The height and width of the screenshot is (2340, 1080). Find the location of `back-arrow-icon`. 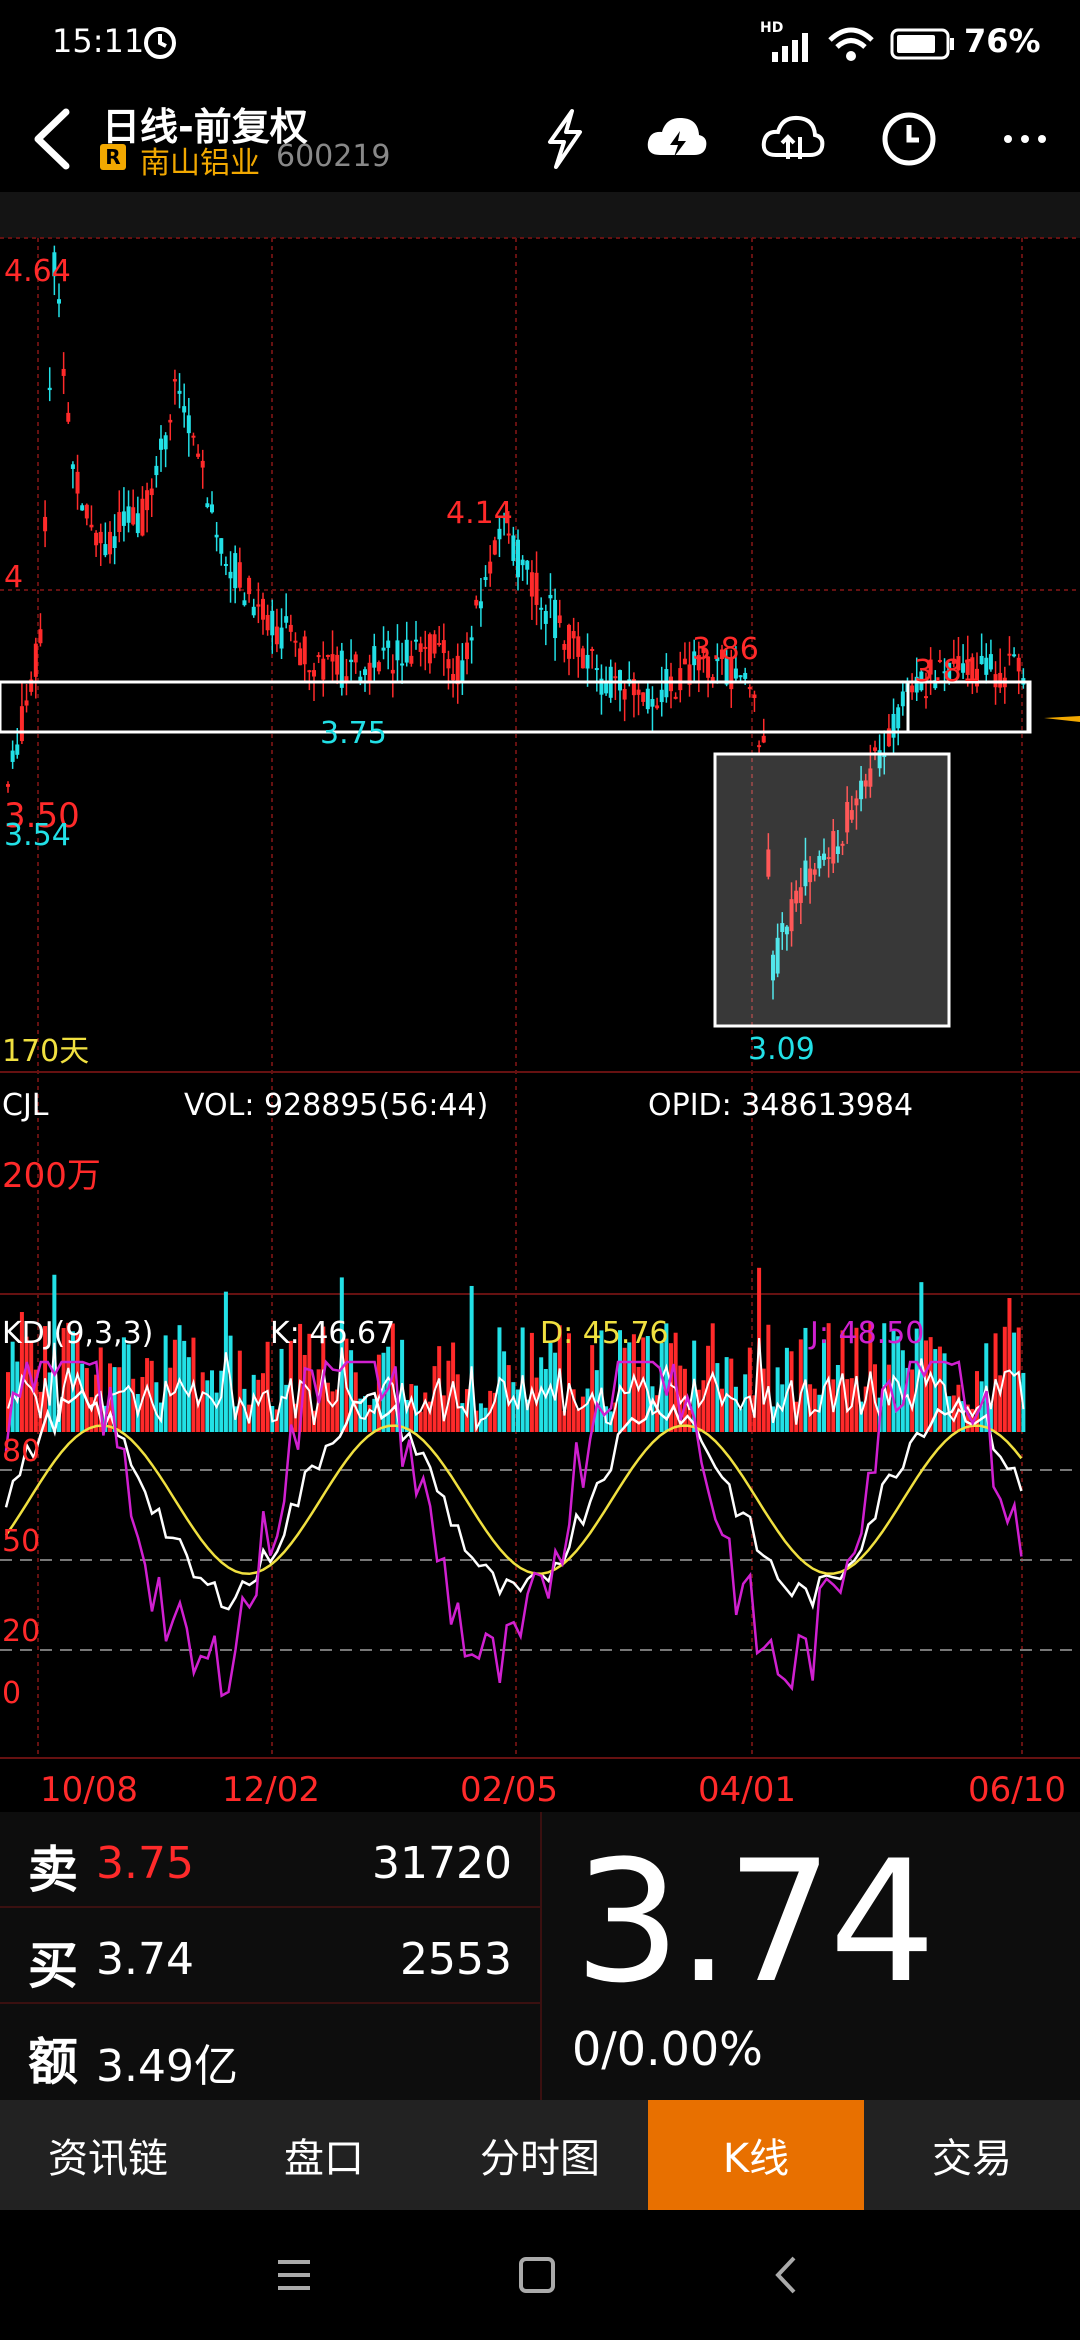

back-arrow-icon is located at coordinates (52, 139).